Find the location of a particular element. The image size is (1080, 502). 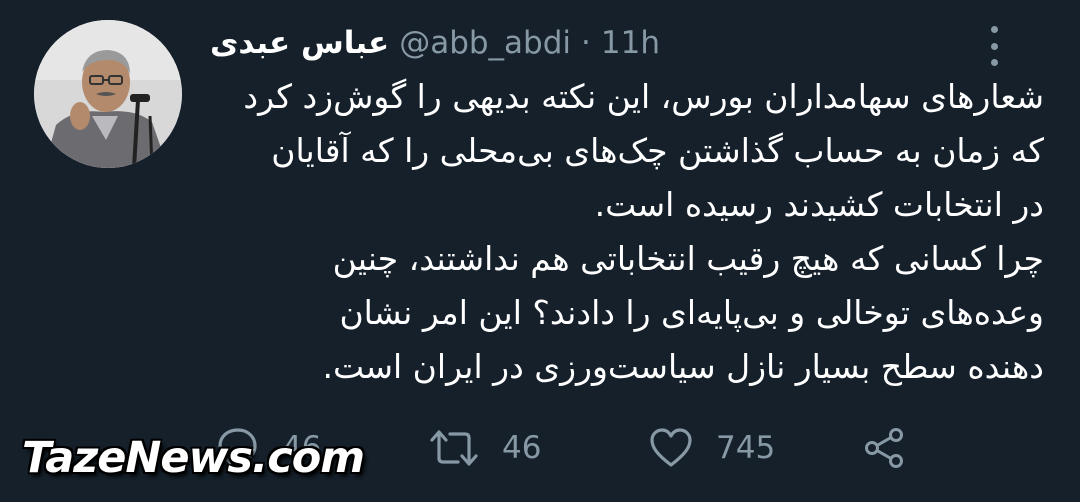

share-icon is located at coordinates (884, 448).